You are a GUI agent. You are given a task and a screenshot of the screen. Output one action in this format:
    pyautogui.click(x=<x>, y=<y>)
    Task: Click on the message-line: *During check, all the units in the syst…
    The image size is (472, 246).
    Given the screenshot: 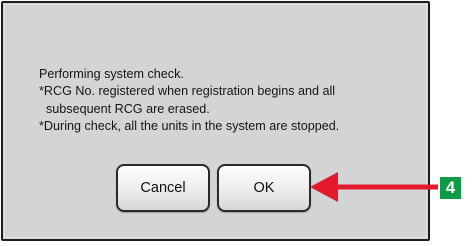 What is the action you would take?
    pyautogui.click(x=189, y=125)
    